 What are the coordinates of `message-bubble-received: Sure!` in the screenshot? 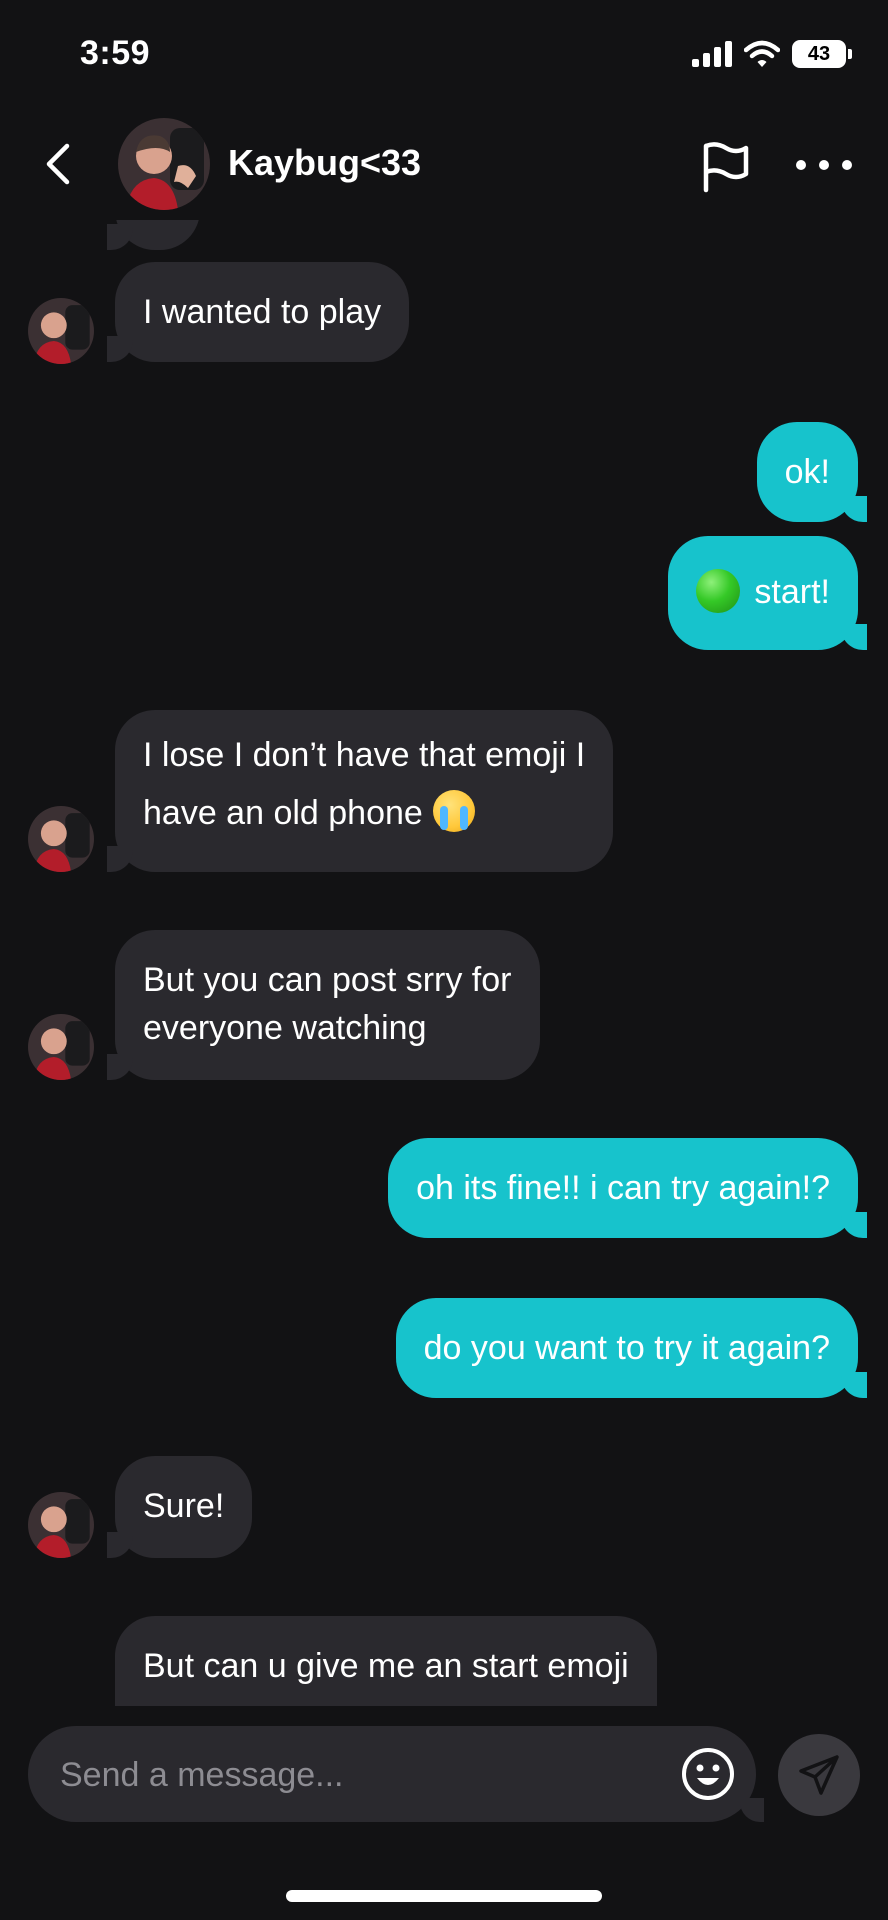 It's located at (179, 1507).